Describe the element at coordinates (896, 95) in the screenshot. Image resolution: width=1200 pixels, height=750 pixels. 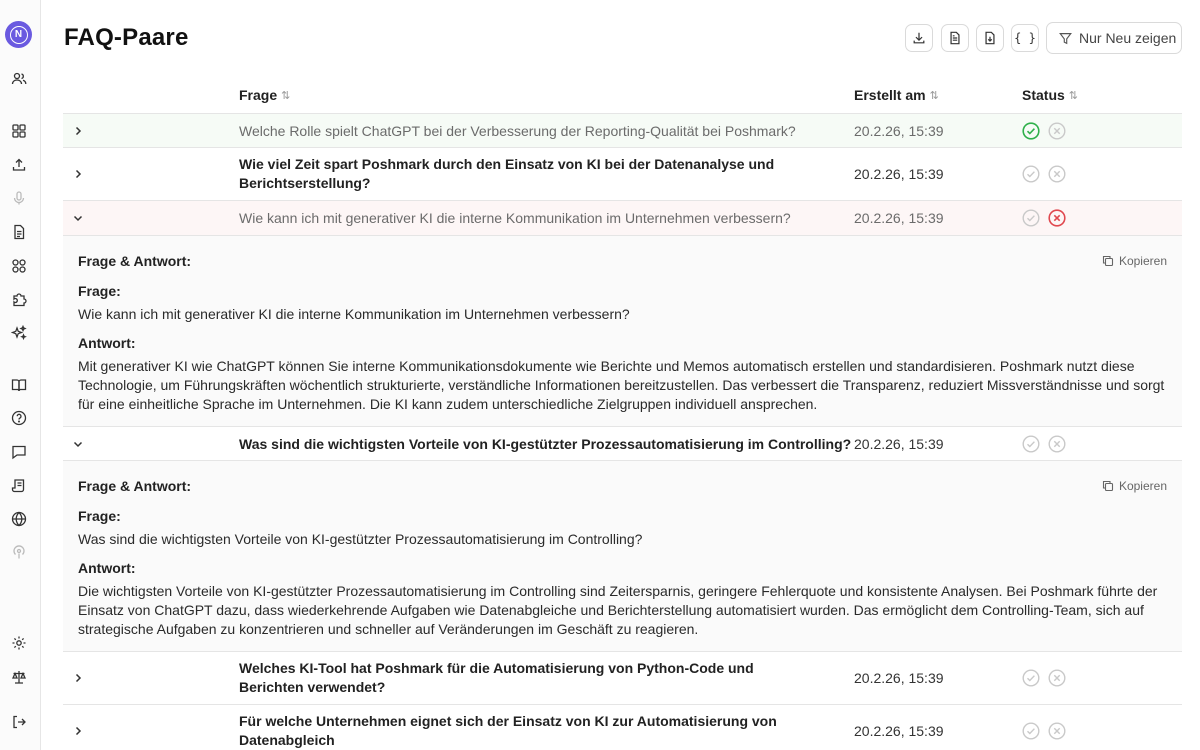
I see `column-created: Erstellt am ⇅` at that location.